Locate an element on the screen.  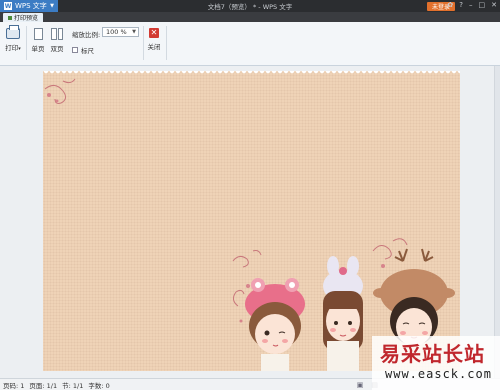
print-preview-ribbon: 打印▾ 单页 双页 缩放比例: 100 % ▼ 标尺 ✕ 关闭 is located at coordinates (250, 44).